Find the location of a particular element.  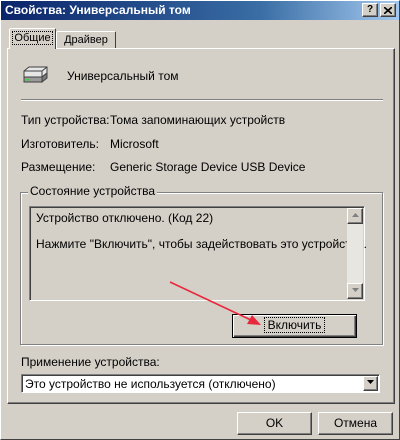

close-button is located at coordinates (388, 10).